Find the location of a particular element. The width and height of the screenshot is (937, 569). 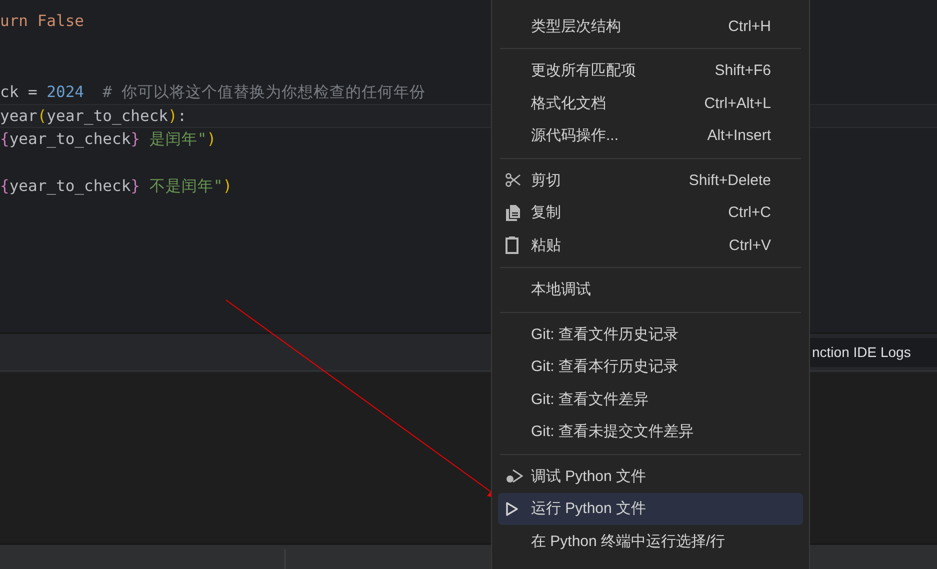

menu-item: 本地调试 is located at coordinates (650, 290).